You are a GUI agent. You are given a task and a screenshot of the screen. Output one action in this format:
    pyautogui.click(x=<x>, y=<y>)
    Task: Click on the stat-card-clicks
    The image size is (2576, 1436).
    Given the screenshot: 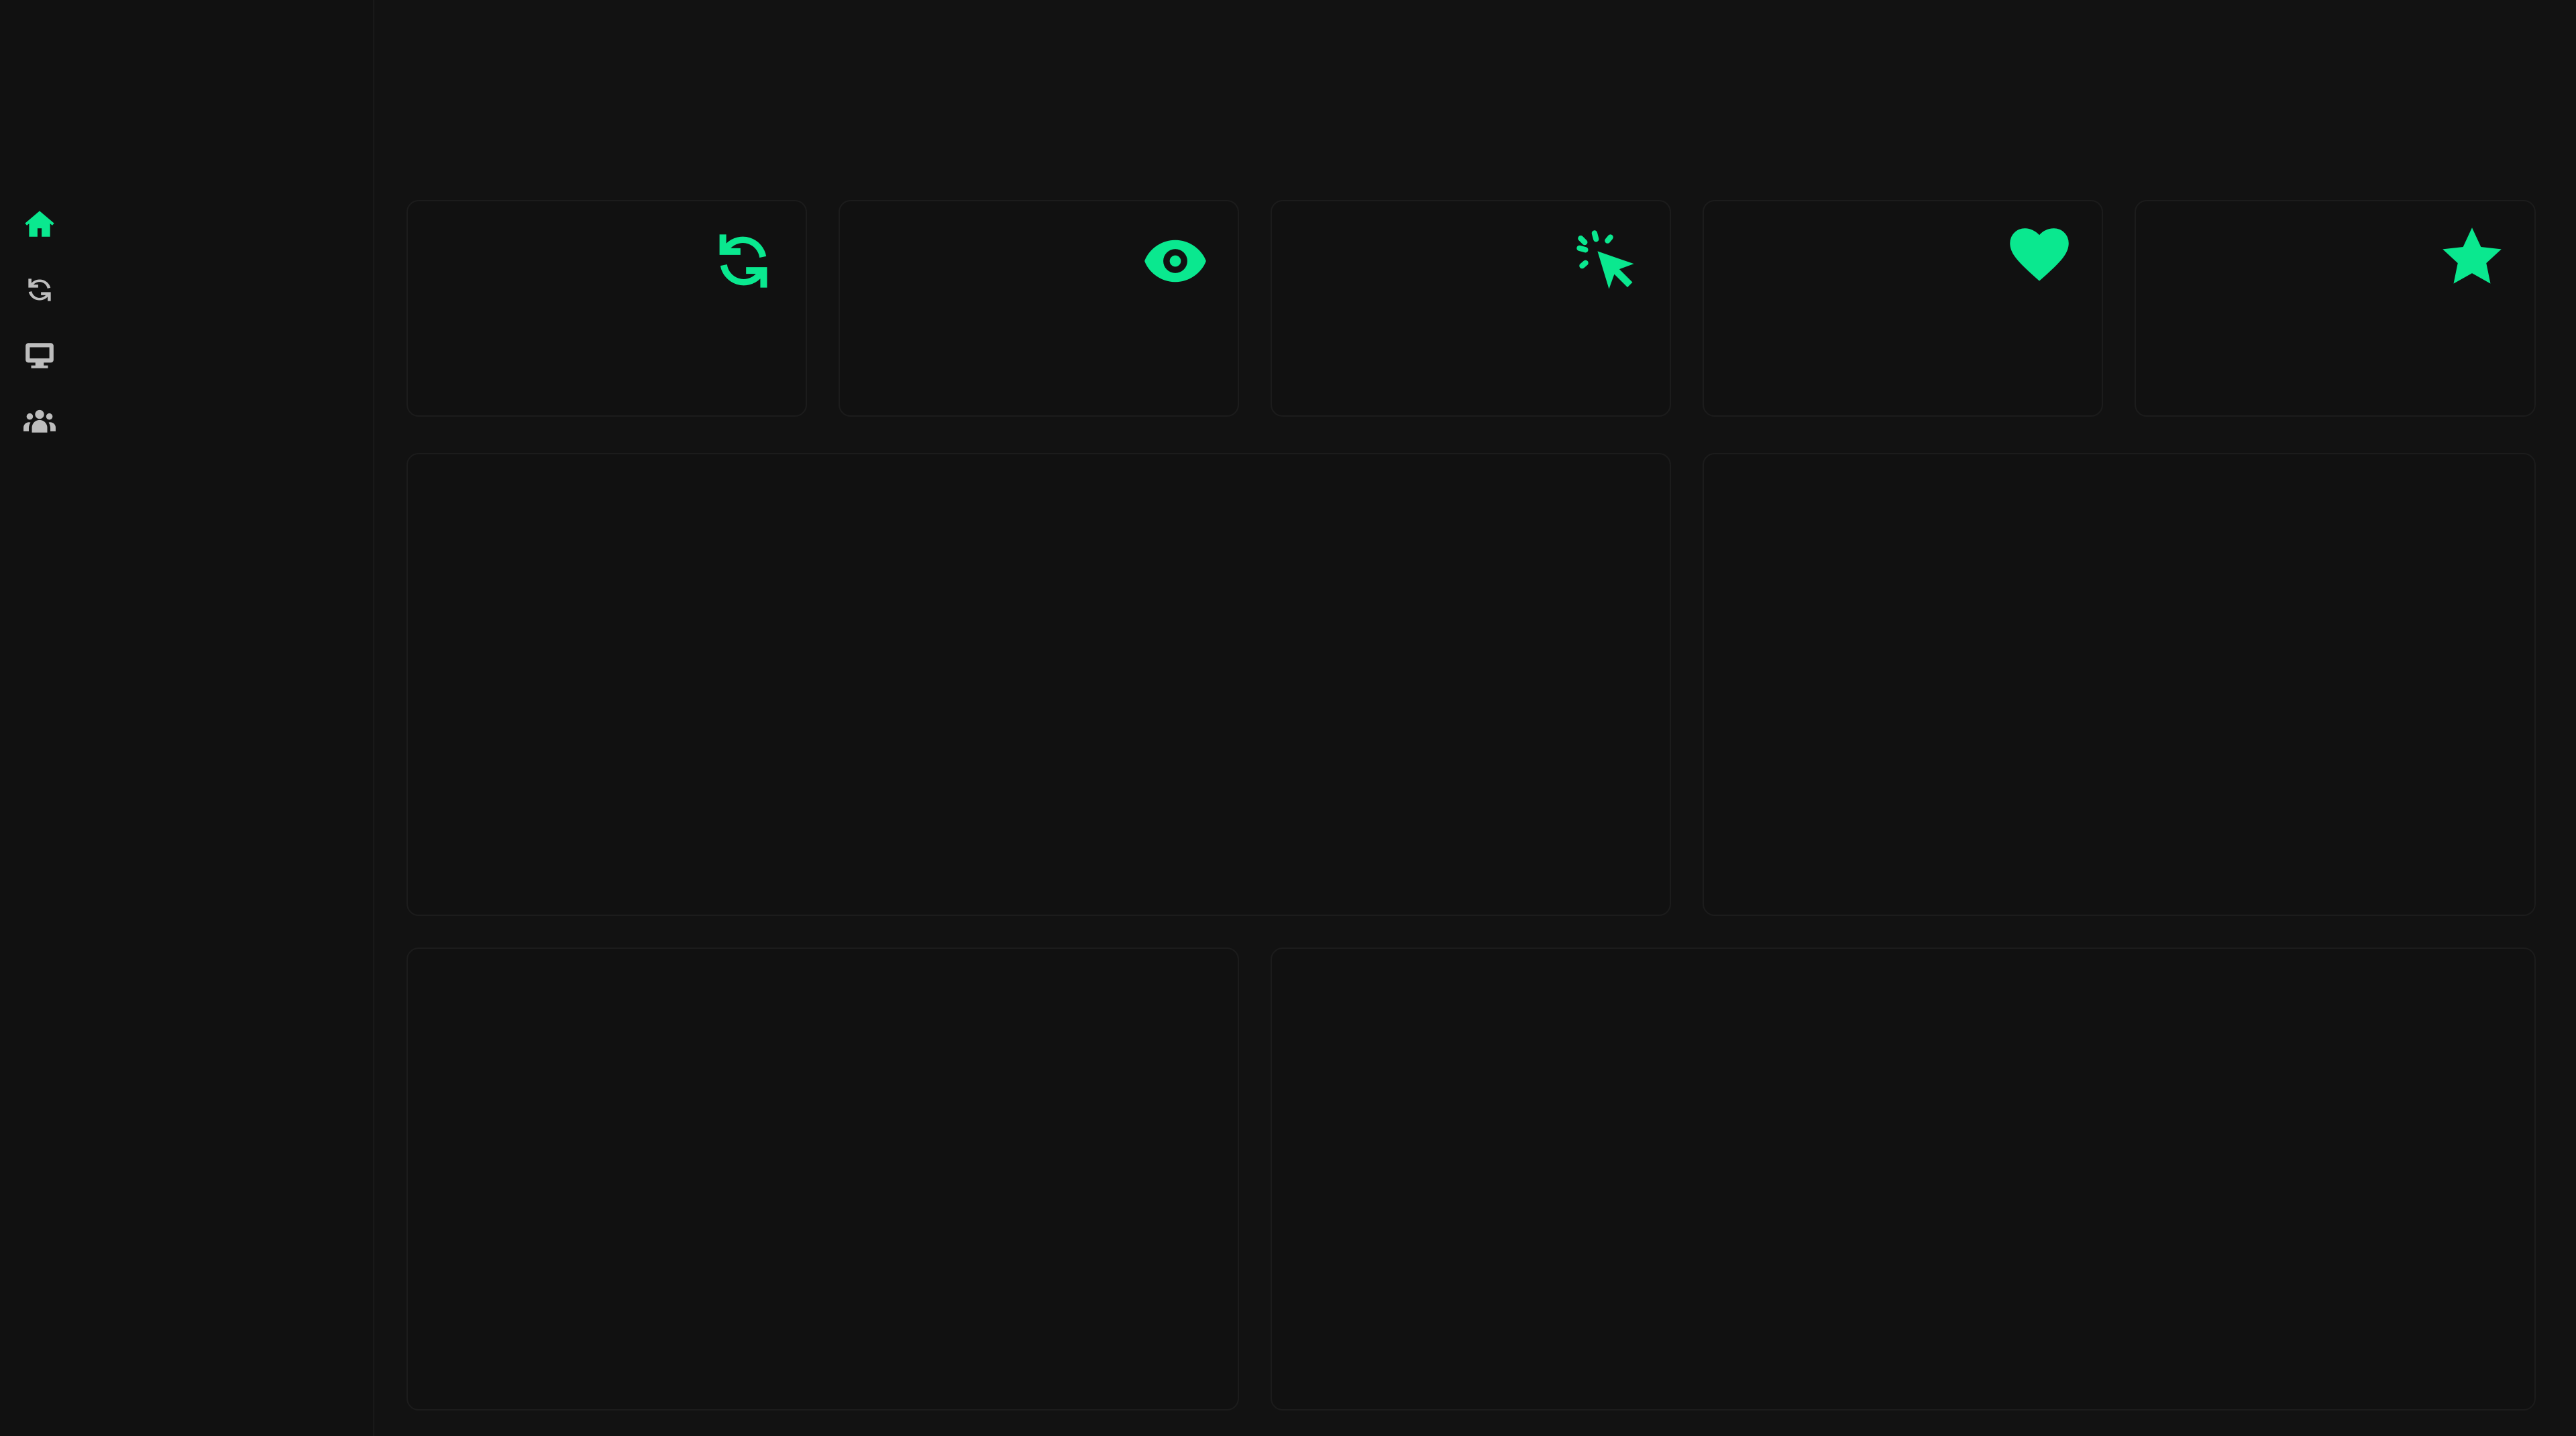 What is the action you would take?
    pyautogui.click(x=1471, y=308)
    